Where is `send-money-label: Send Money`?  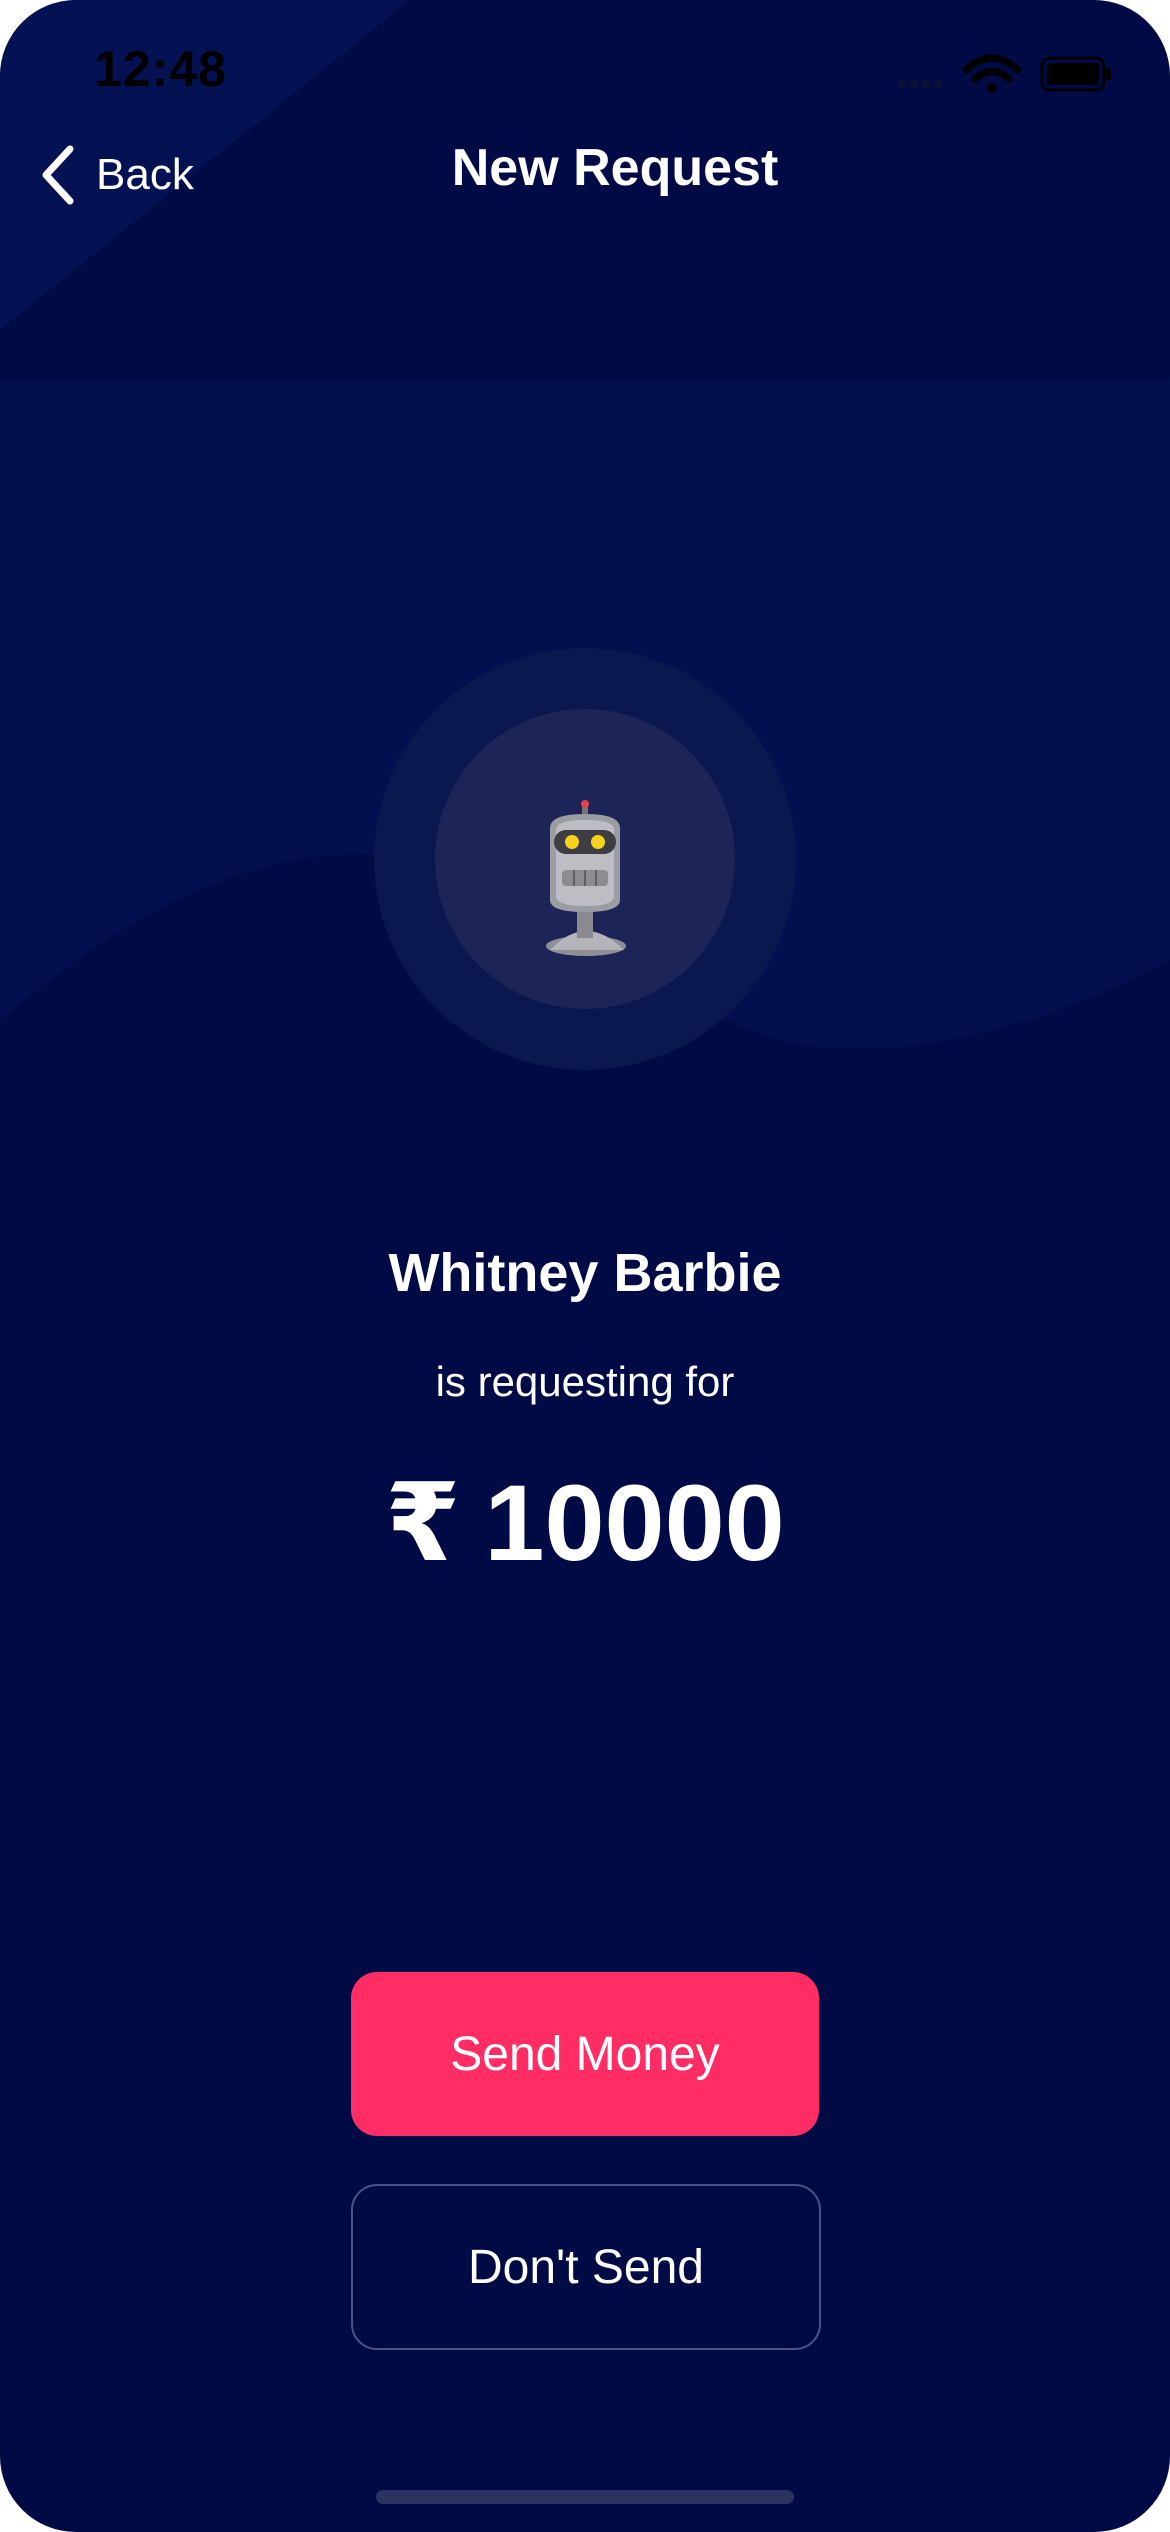 send-money-label: Send Money is located at coordinates (585, 2054).